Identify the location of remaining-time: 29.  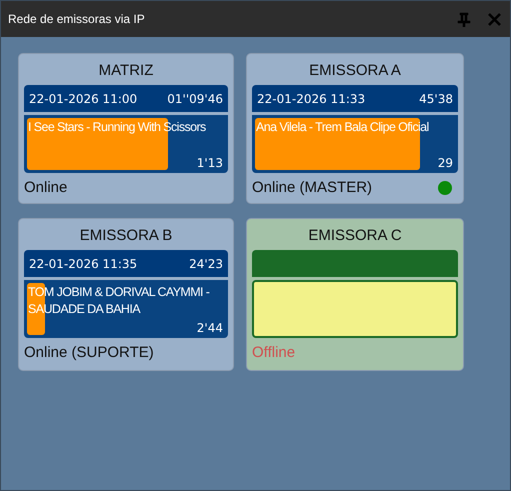
(445, 163).